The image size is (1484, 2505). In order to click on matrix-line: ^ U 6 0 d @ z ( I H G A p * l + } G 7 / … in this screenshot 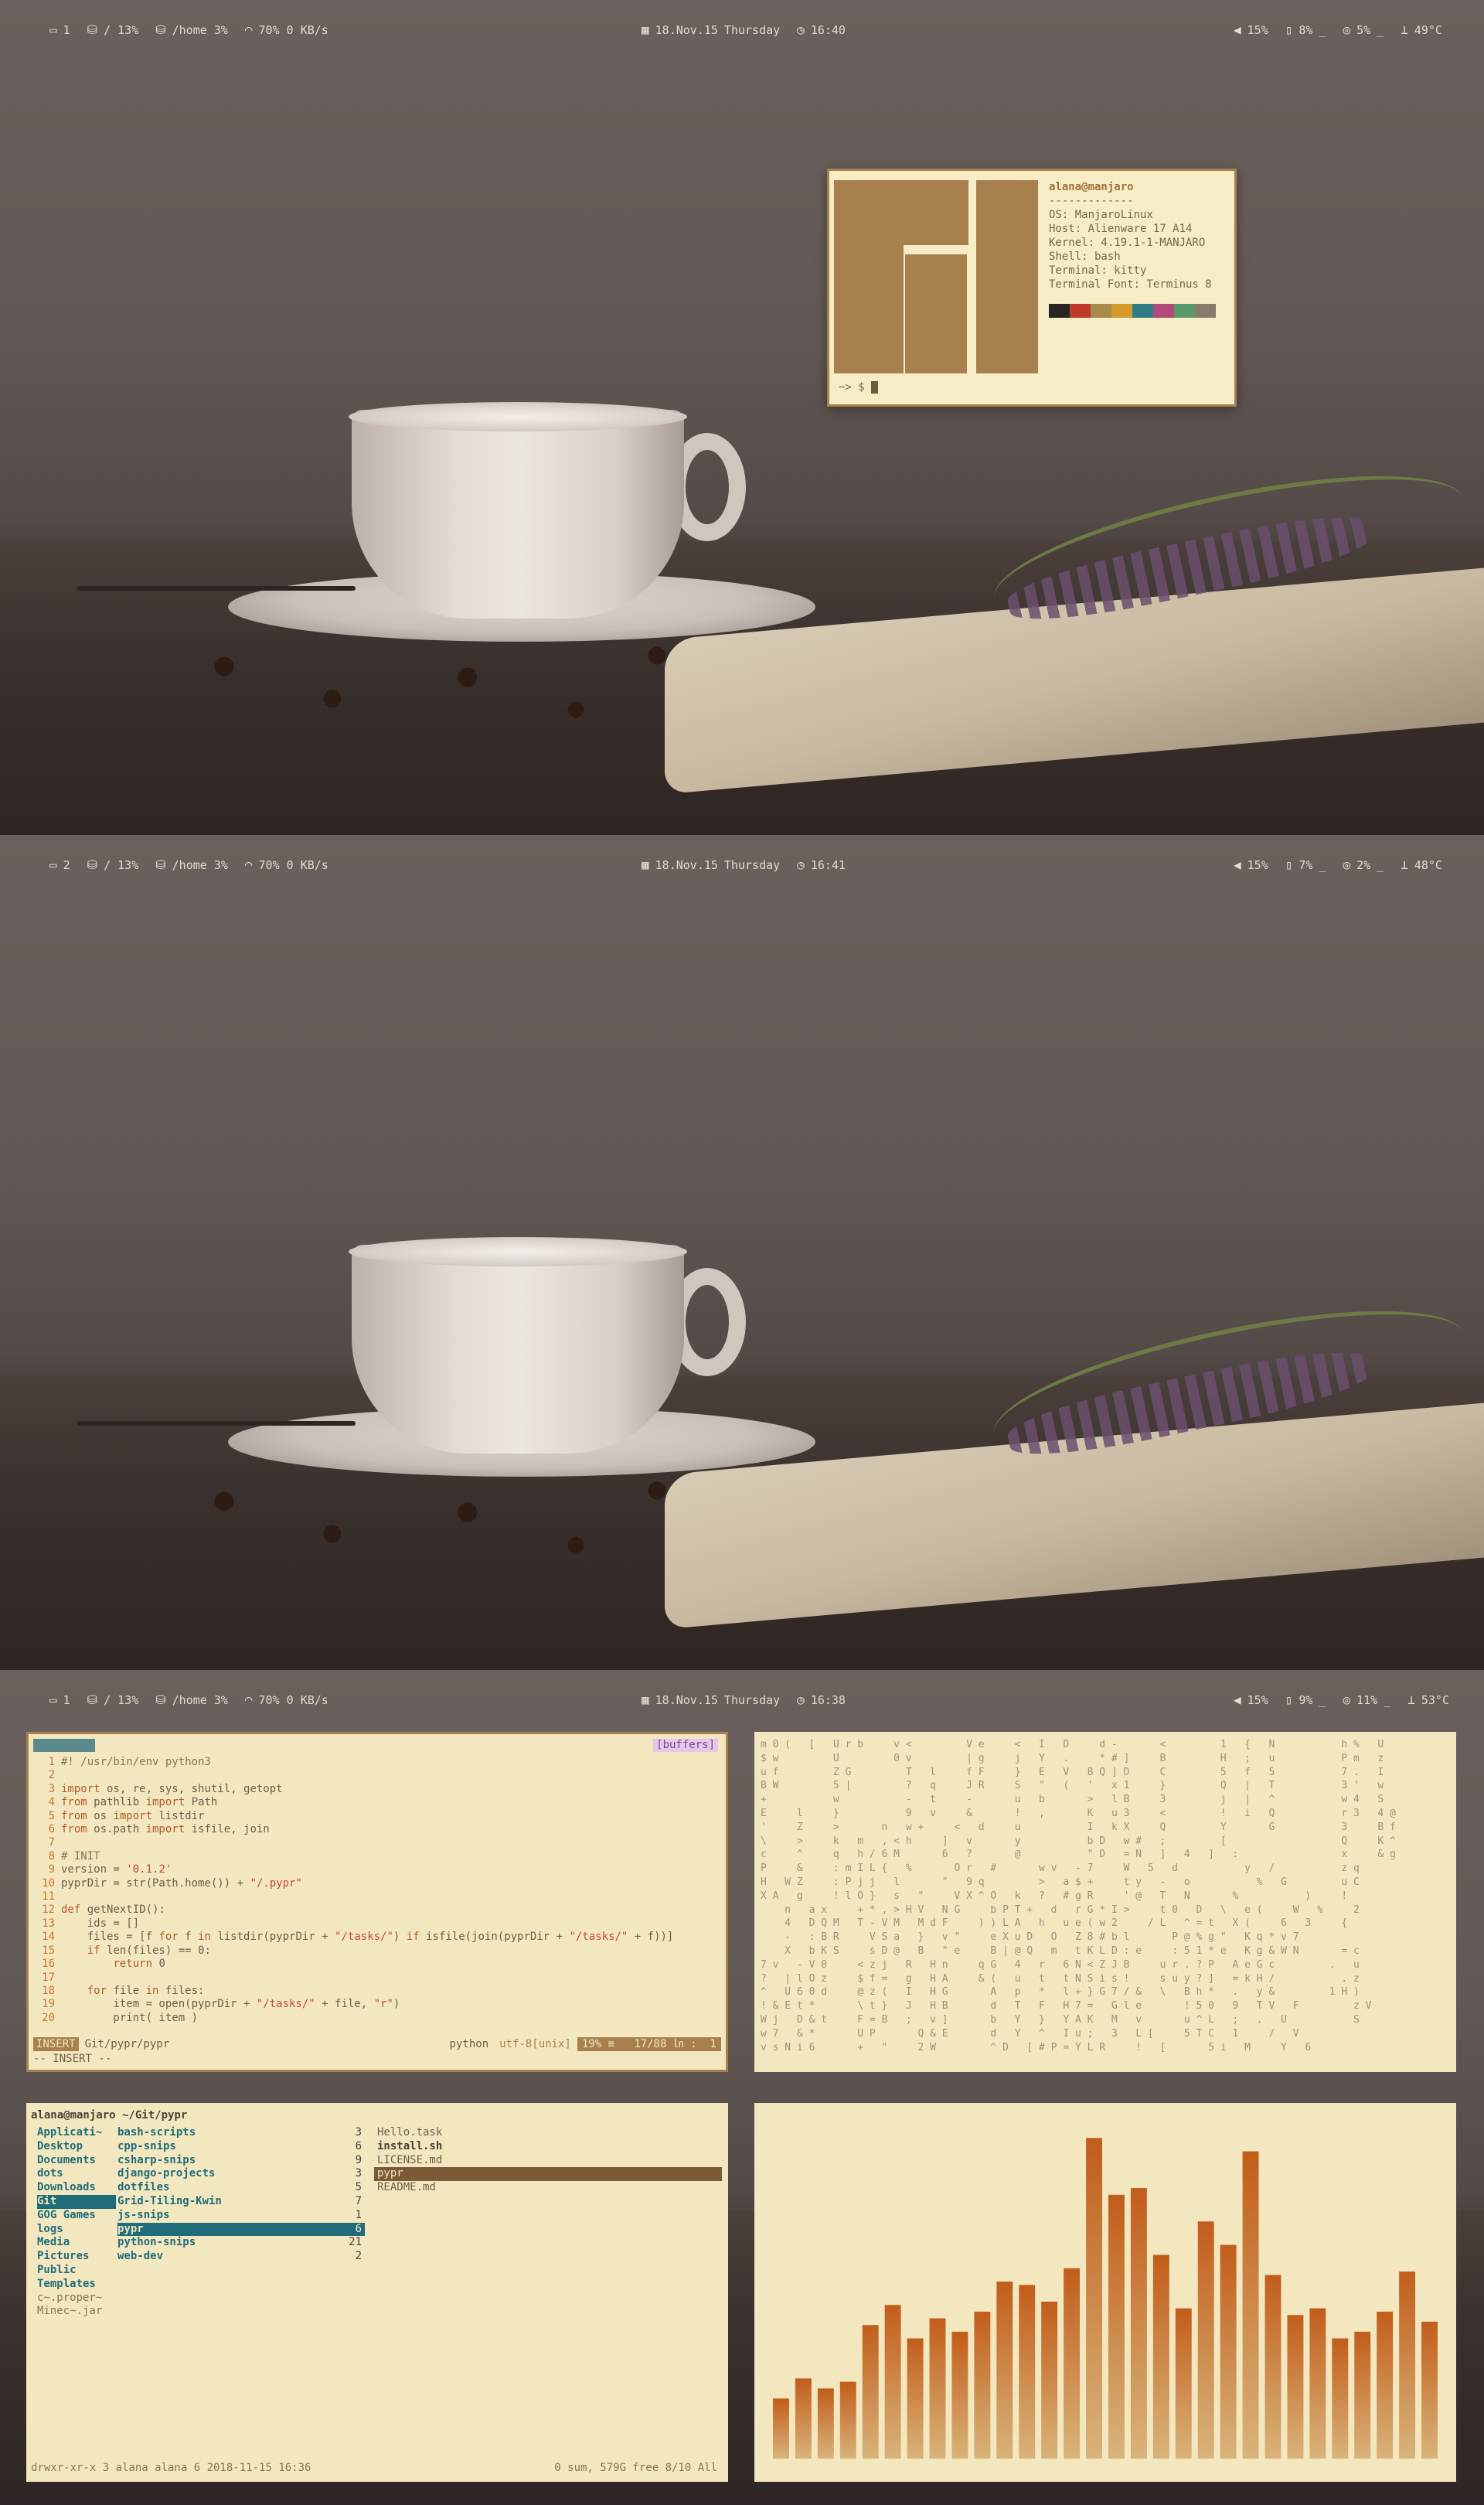, I will do `click(1060, 1992)`.